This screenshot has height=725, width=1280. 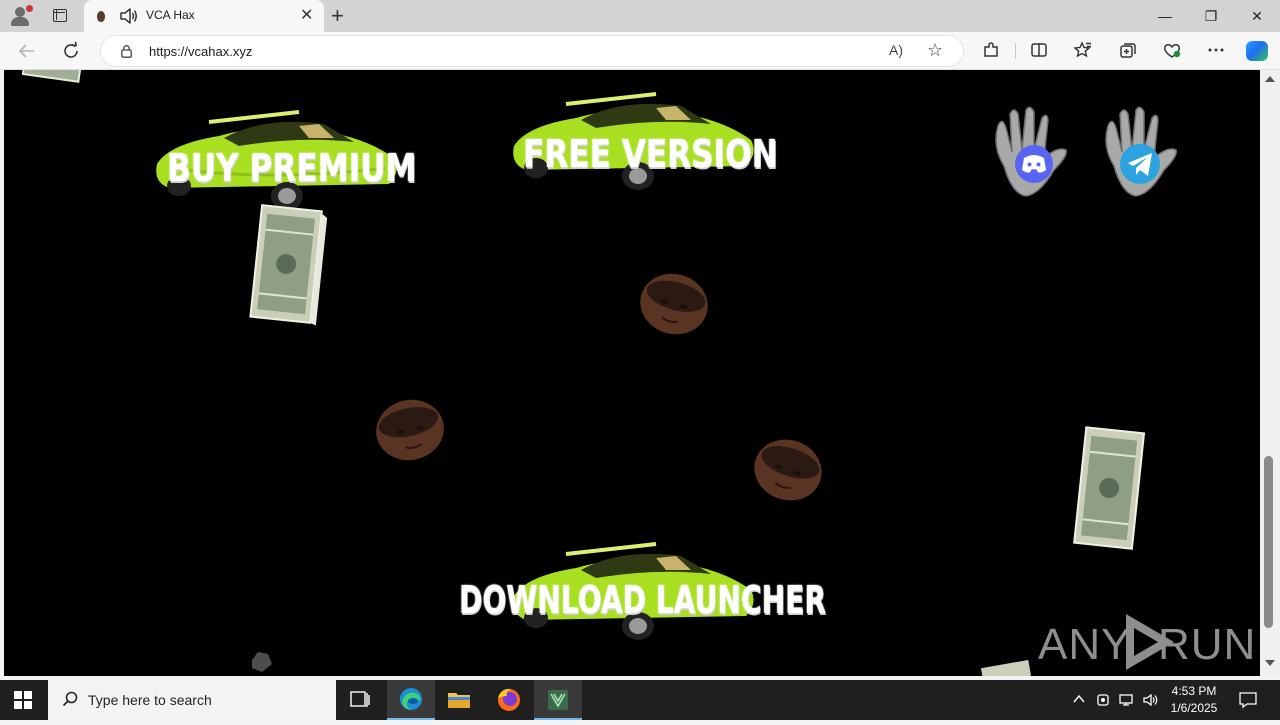 What do you see at coordinates (1083, 51) in the screenshot?
I see `favorites-icon` at bounding box center [1083, 51].